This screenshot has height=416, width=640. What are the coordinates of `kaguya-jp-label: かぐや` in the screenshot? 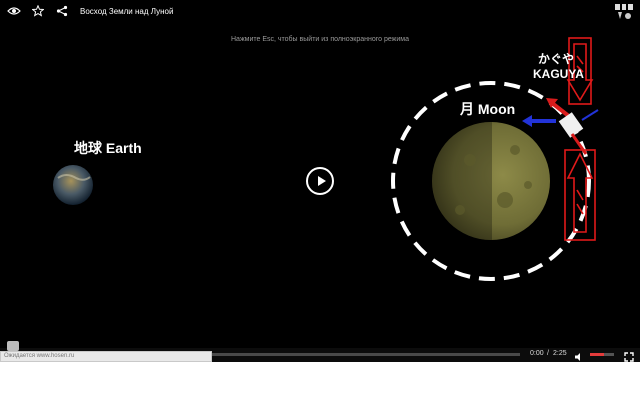 It's located at (556, 59).